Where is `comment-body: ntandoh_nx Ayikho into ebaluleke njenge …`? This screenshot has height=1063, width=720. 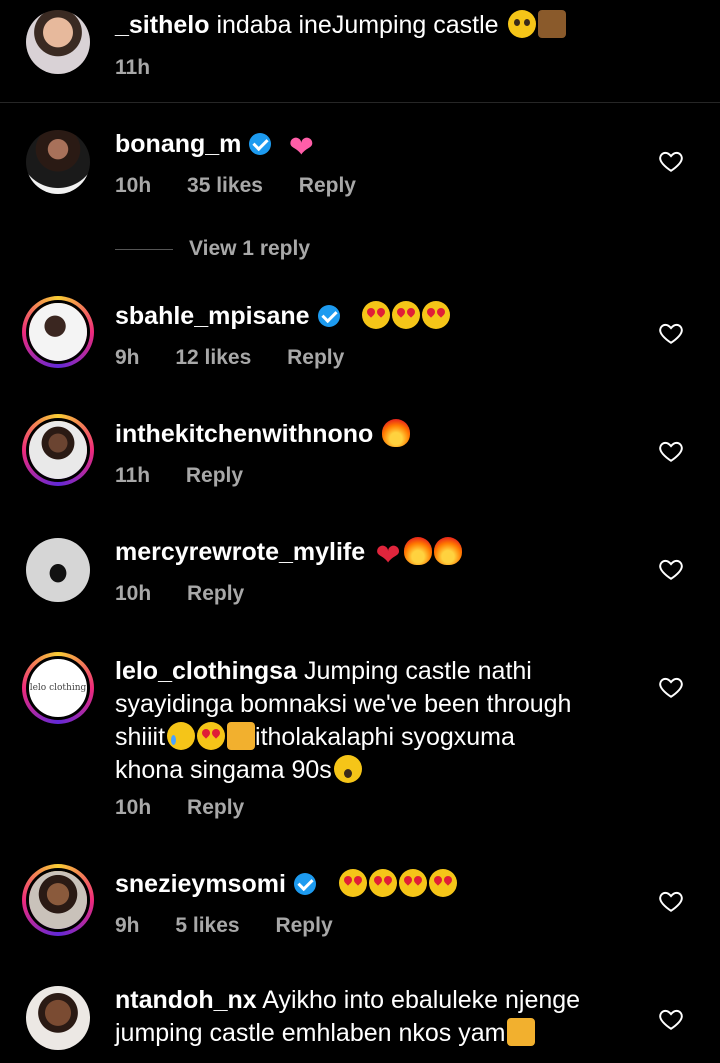 comment-body: ntandoh_nx Ayikho into ebaluleke njenge … is located at coordinates (382, 1017).